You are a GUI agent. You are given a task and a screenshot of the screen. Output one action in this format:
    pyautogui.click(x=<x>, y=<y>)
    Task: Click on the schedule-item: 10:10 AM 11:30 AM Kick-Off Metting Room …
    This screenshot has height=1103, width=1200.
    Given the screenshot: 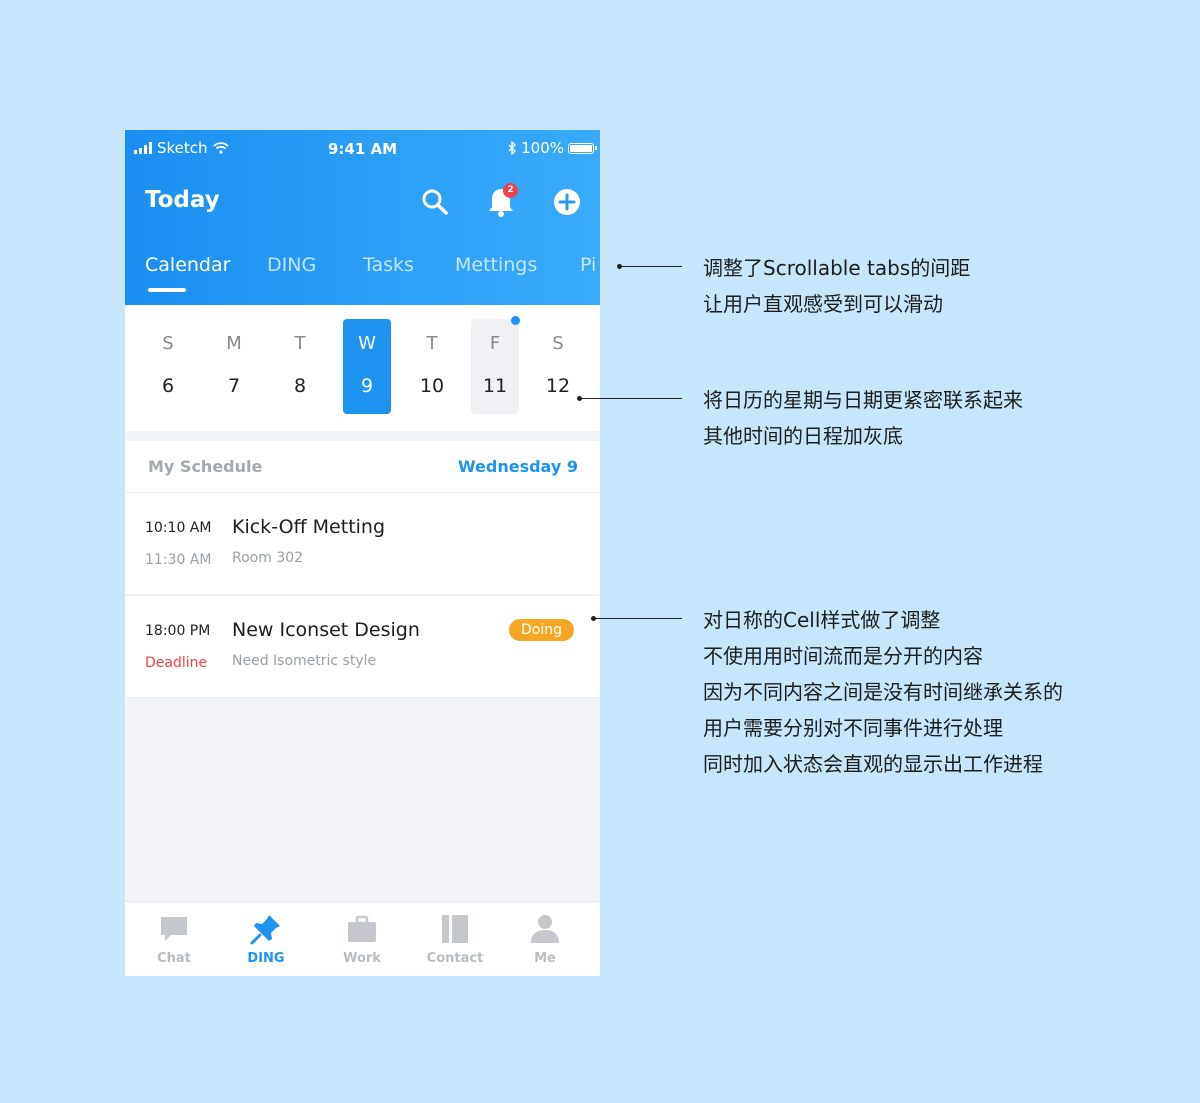 What is the action you would take?
    pyautogui.click(x=362, y=544)
    